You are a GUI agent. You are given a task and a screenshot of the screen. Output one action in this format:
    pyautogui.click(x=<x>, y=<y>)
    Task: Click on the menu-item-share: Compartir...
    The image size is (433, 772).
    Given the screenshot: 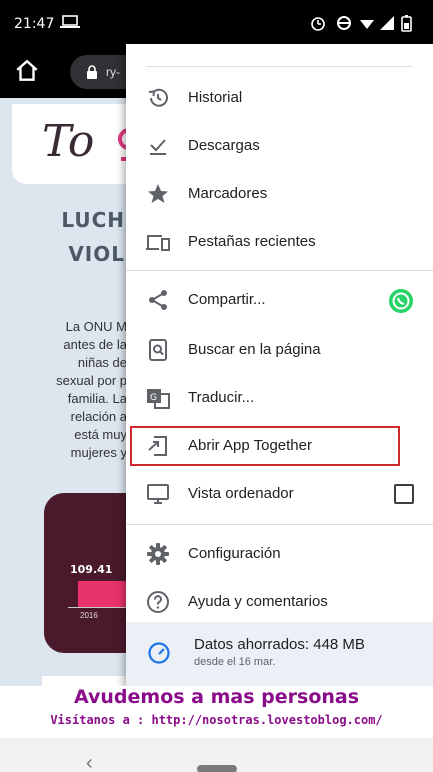 What is the action you would take?
    pyautogui.click(x=279, y=300)
    